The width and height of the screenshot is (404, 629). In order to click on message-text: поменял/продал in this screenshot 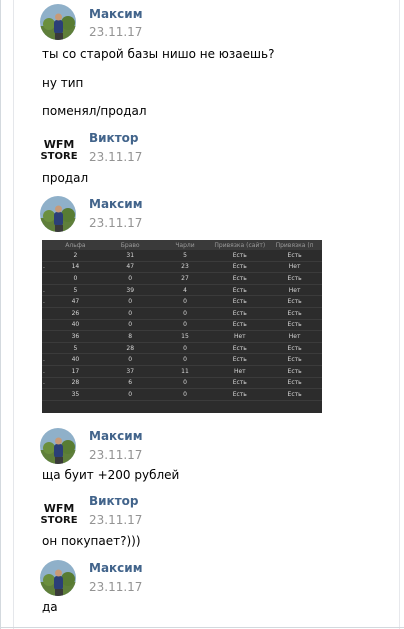, I will do `click(94, 111)`.